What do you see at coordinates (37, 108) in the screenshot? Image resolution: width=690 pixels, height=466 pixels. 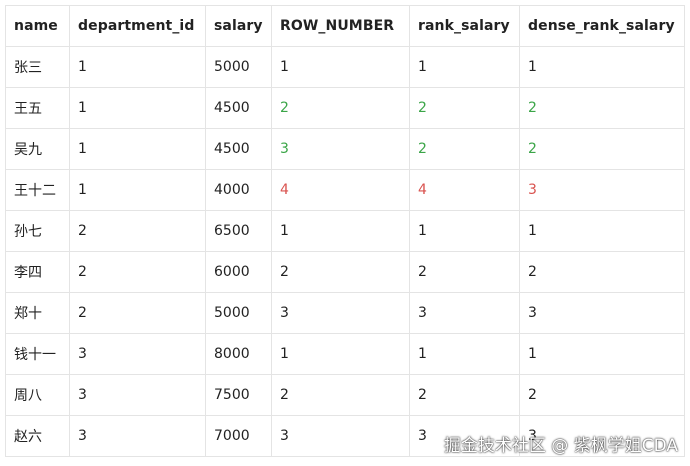 I see `cell-name: 王五` at bounding box center [37, 108].